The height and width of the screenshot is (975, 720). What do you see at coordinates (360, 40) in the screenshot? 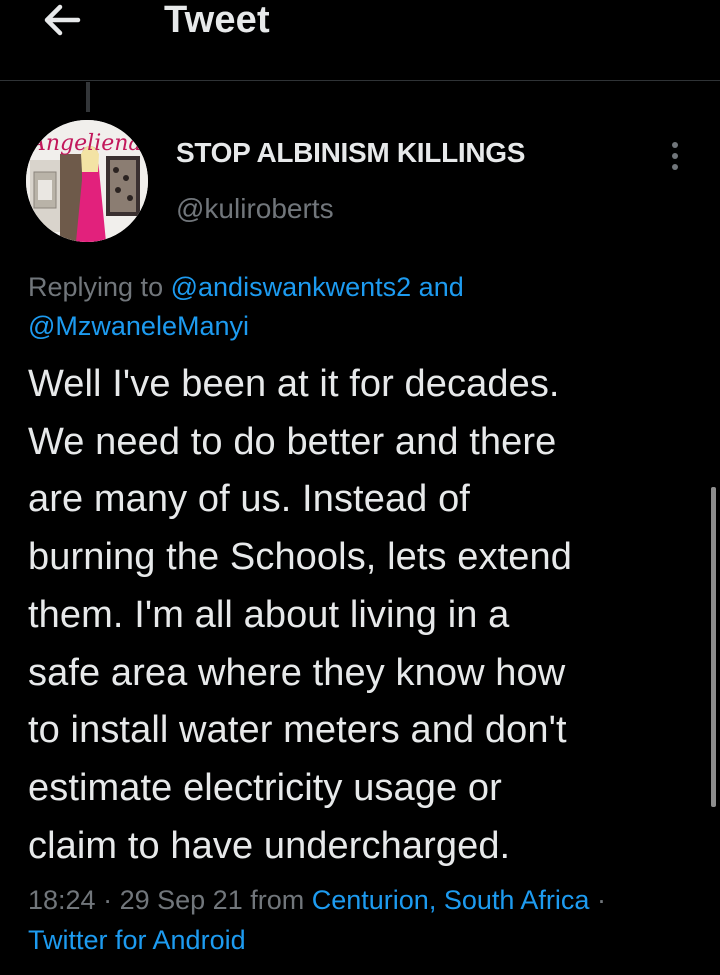
I see `top-app-bar: Tweet` at bounding box center [360, 40].